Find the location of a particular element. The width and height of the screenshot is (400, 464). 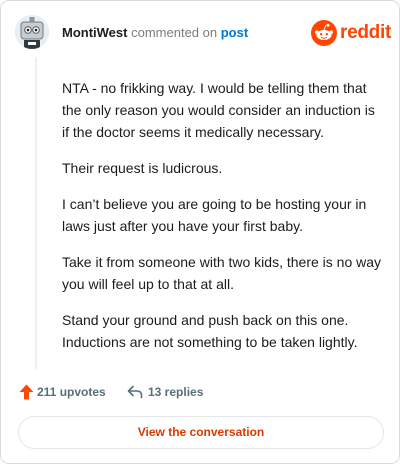

avatar-robot-icon is located at coordinates (32, 32).